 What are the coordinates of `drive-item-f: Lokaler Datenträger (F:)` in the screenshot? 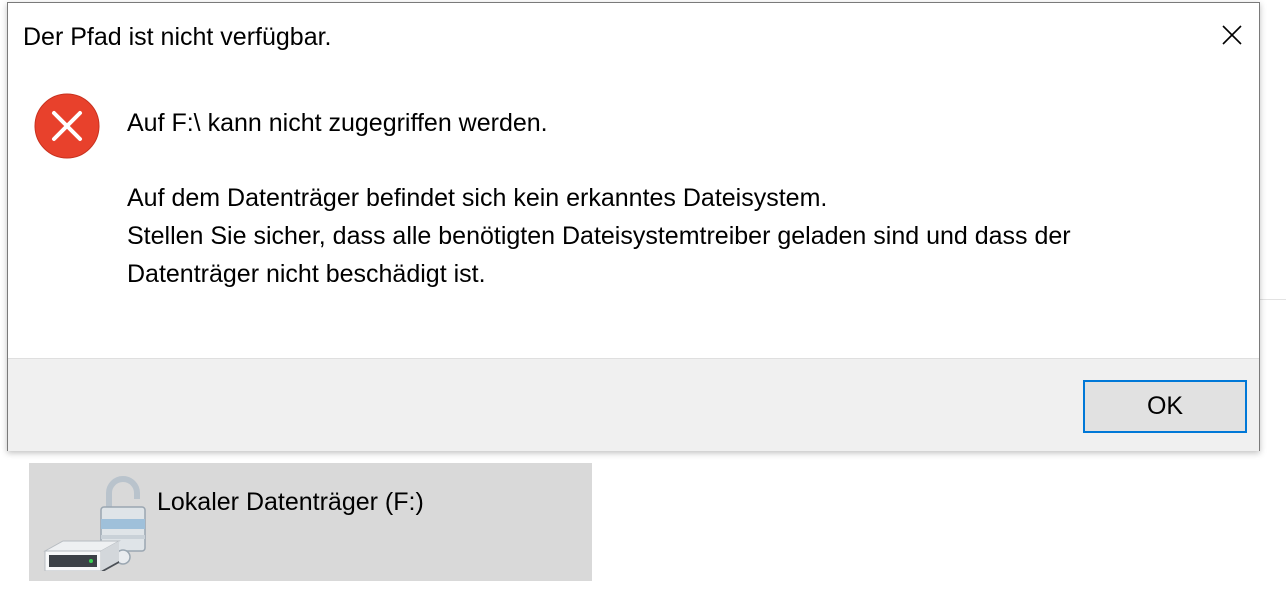 It's located at (310, 522).